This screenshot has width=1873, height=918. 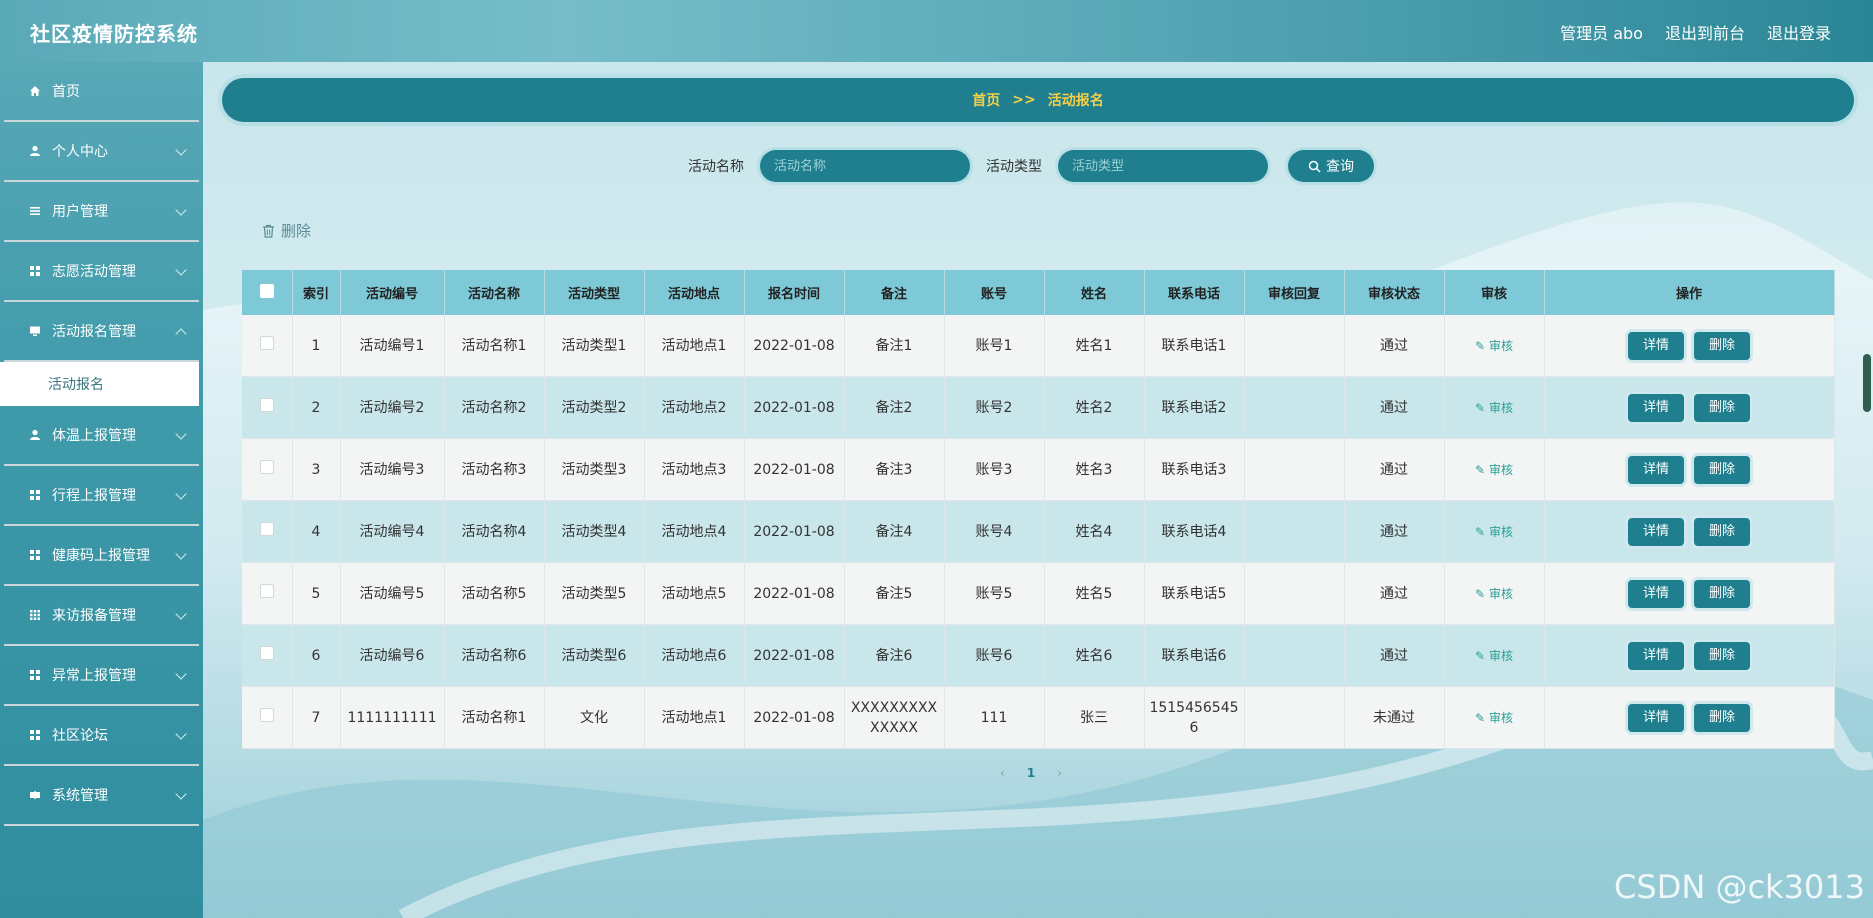 What do you see at coordinates (894, 292) in the screenshot?
I see `column-header: 备注` at bounding box center [894, 292].